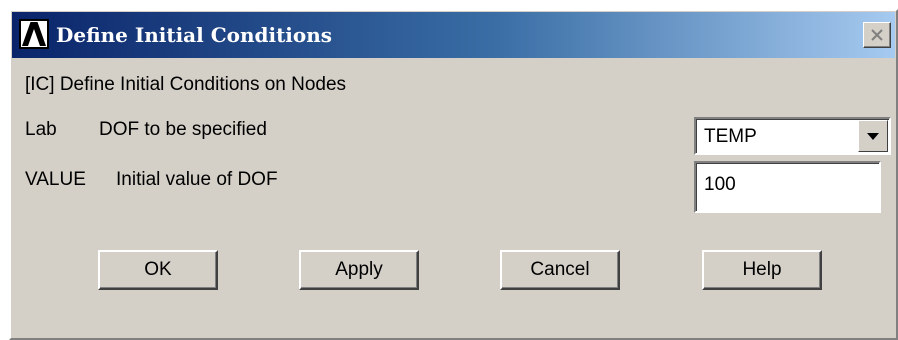  Describe the element at coordinates (183, 129) in the screenshot. I see `lab-description-label: DOF to be specified` at that location.